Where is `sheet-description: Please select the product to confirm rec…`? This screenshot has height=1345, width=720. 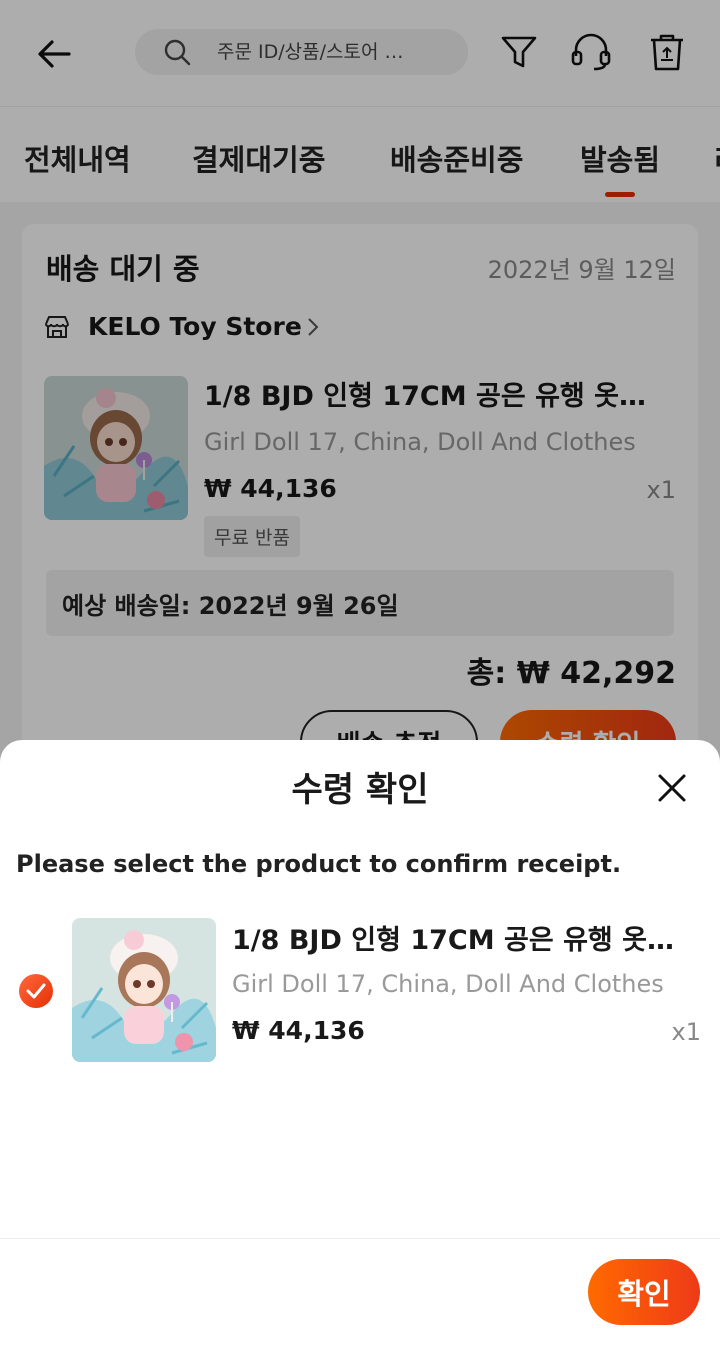 sheet-description: Please select the product to confirm rec… is located at coordinates (319, 864).